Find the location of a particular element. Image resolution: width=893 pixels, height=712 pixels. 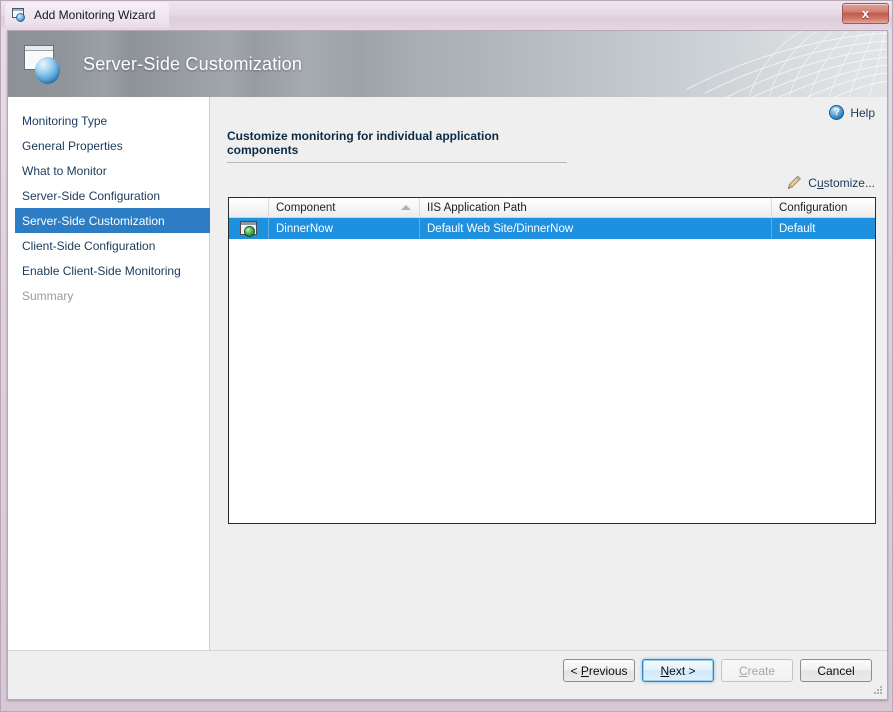

cancel-button: Cancel is located at coordinates (836, 670).